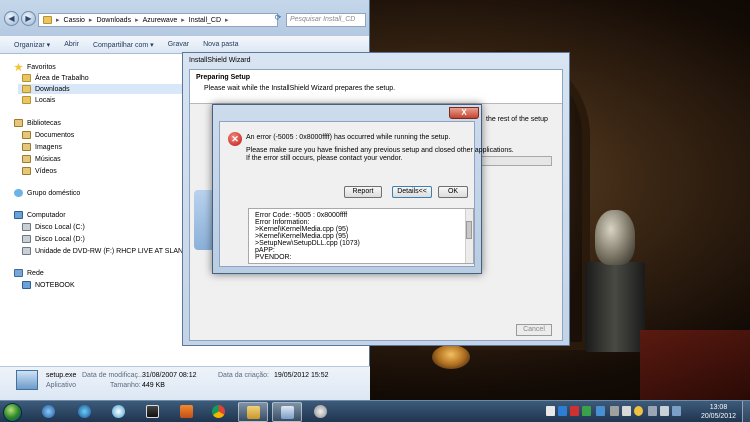 Image resolution: width=750 pixels, height=422 pixels. I want to click on nav-item-videos: Vídeos, so click(39, 171).